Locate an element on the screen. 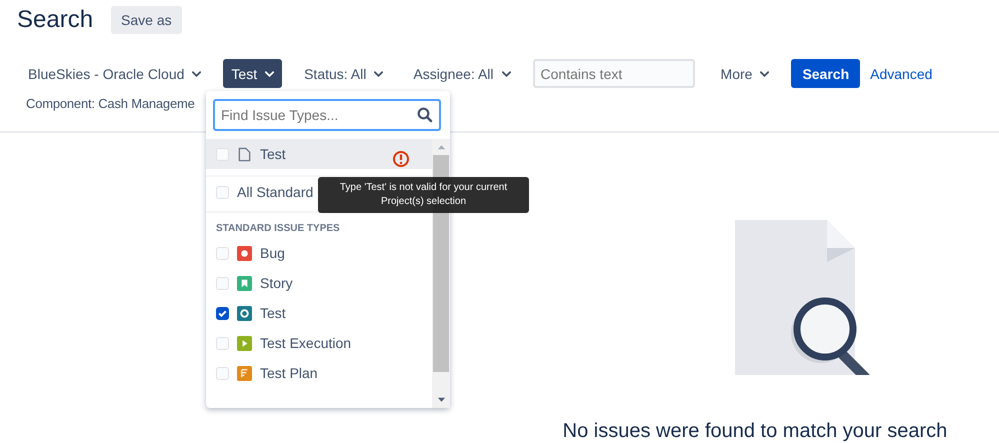 Image resolution: width=999 pixels, height=443 pixels. empty-result-message: No issues were found to match your search is located at coordinates (755, 431).